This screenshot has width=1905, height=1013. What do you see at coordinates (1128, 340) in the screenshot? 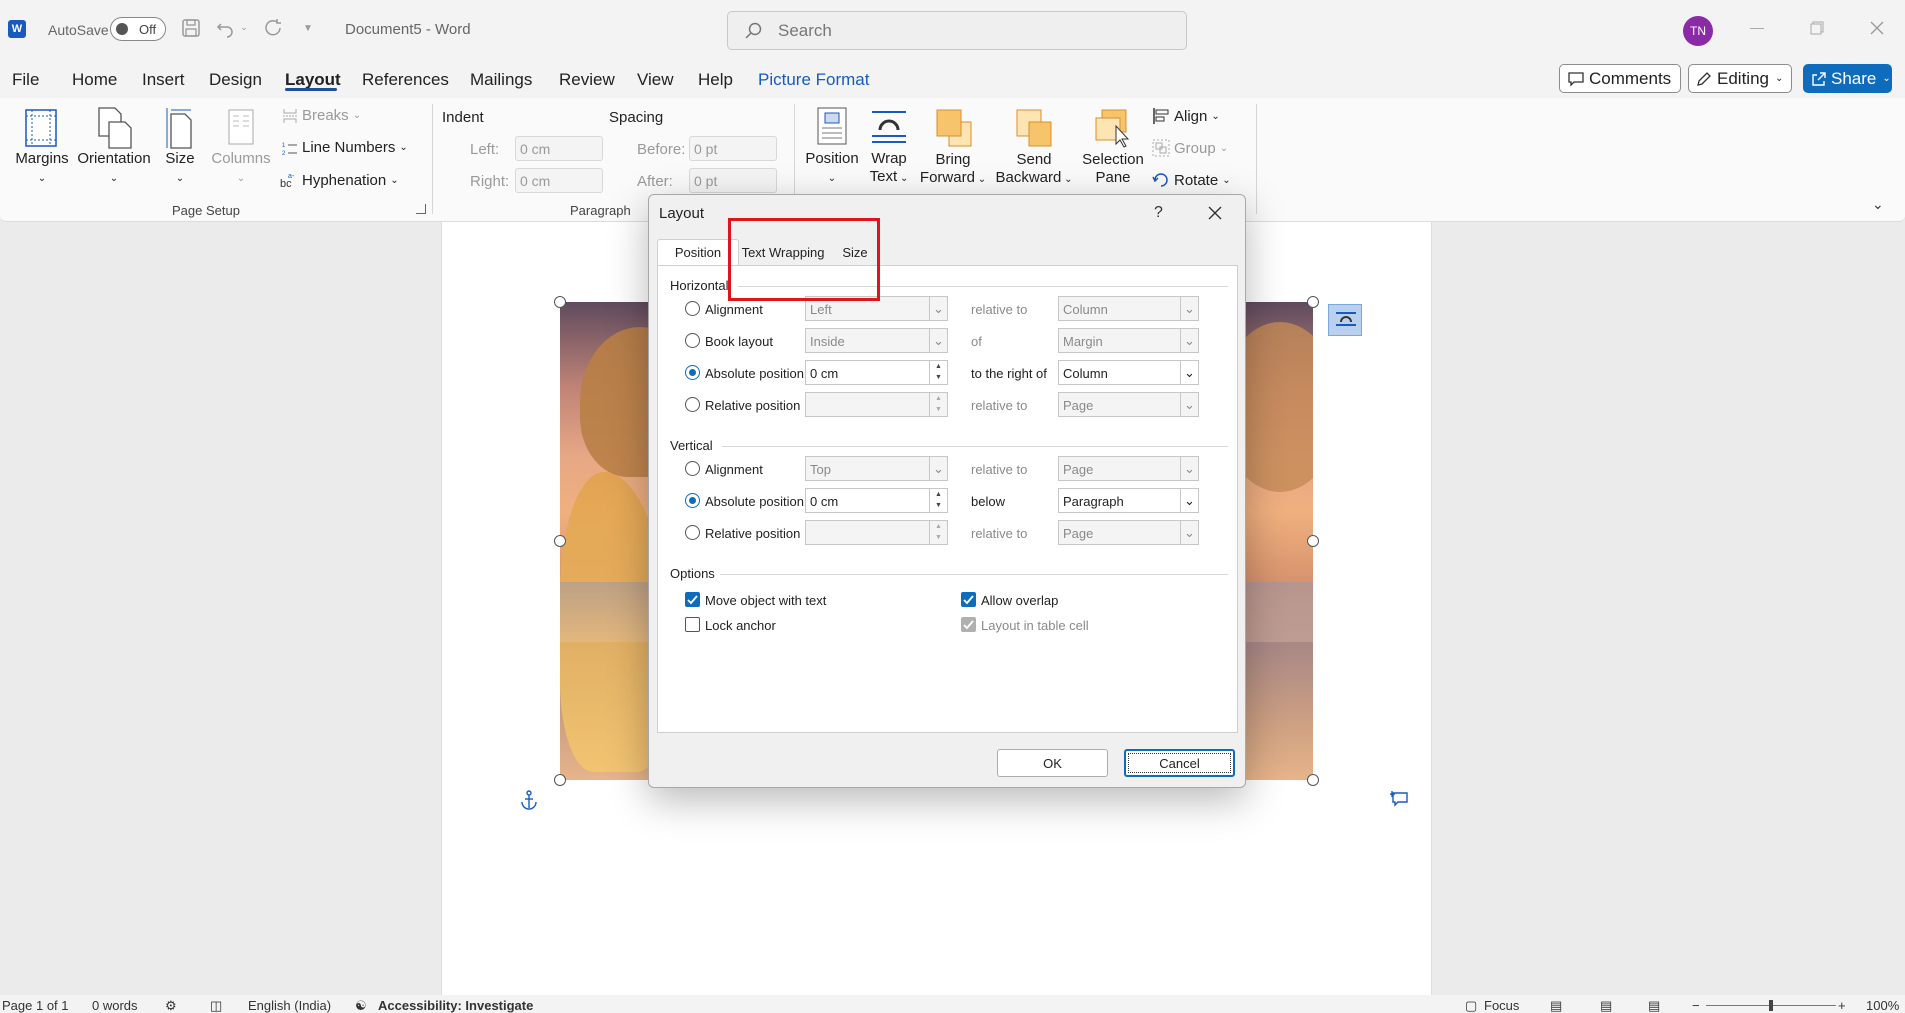
I see `h-book-layout-target-select: Margin ⌄` at bounding box center [1128, 340].